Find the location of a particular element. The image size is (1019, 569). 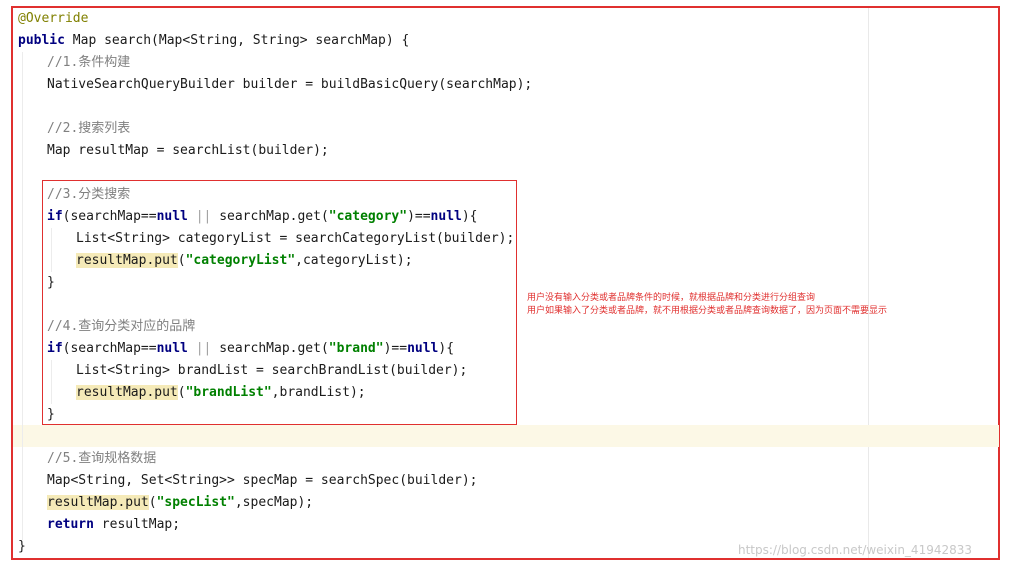

right-margin-guide is located at coordinates (868, 283).